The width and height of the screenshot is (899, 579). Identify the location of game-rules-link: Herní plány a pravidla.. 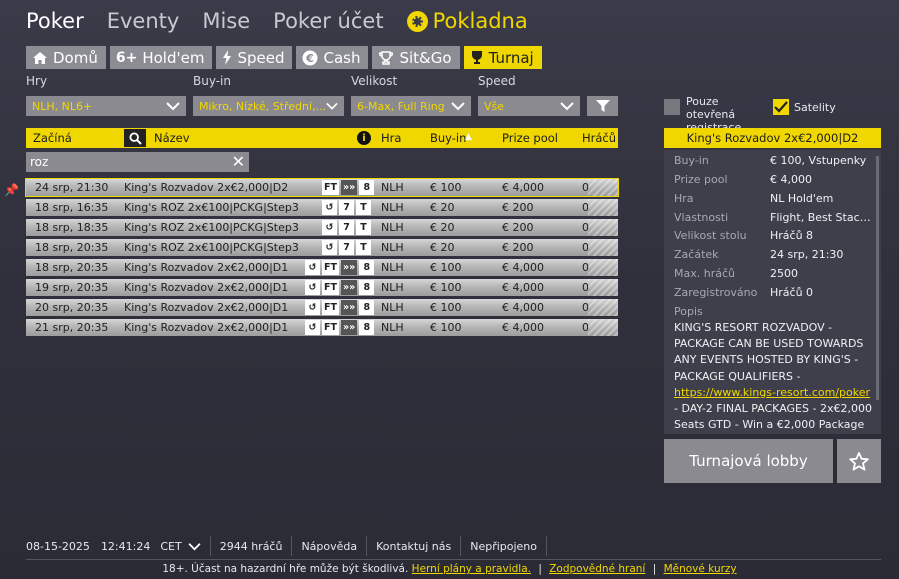
(471, 569).